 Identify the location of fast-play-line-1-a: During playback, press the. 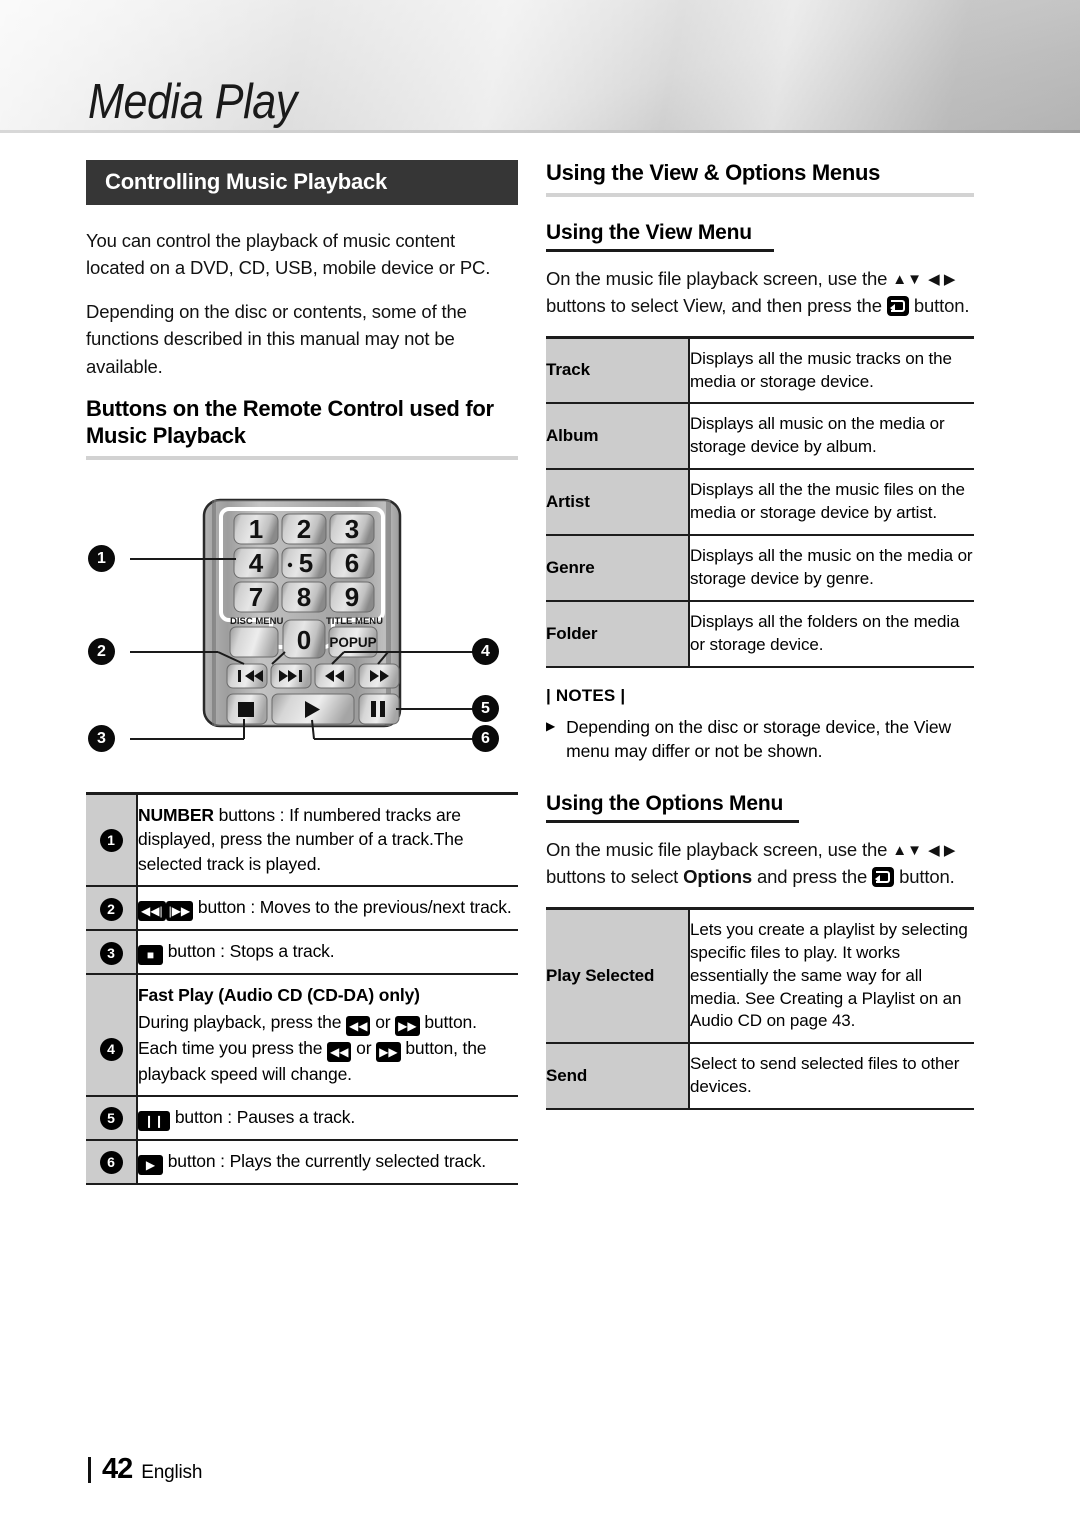
(242, 1021).